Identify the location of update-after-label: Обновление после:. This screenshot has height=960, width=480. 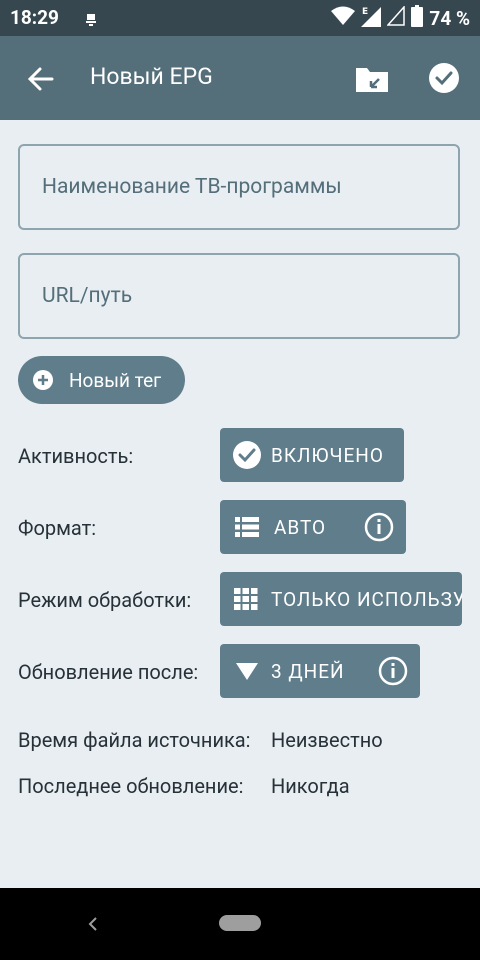
(108, 672).